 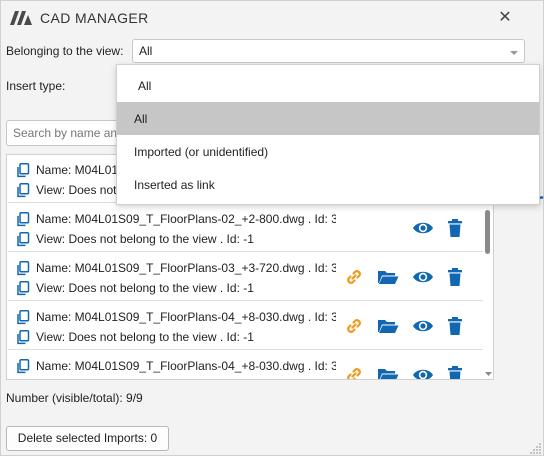 What do you see at coordinates (64, 51) in the screenshot?
I see `view-filter-label: Belonging to the view:` at bounding box center [64, 51].